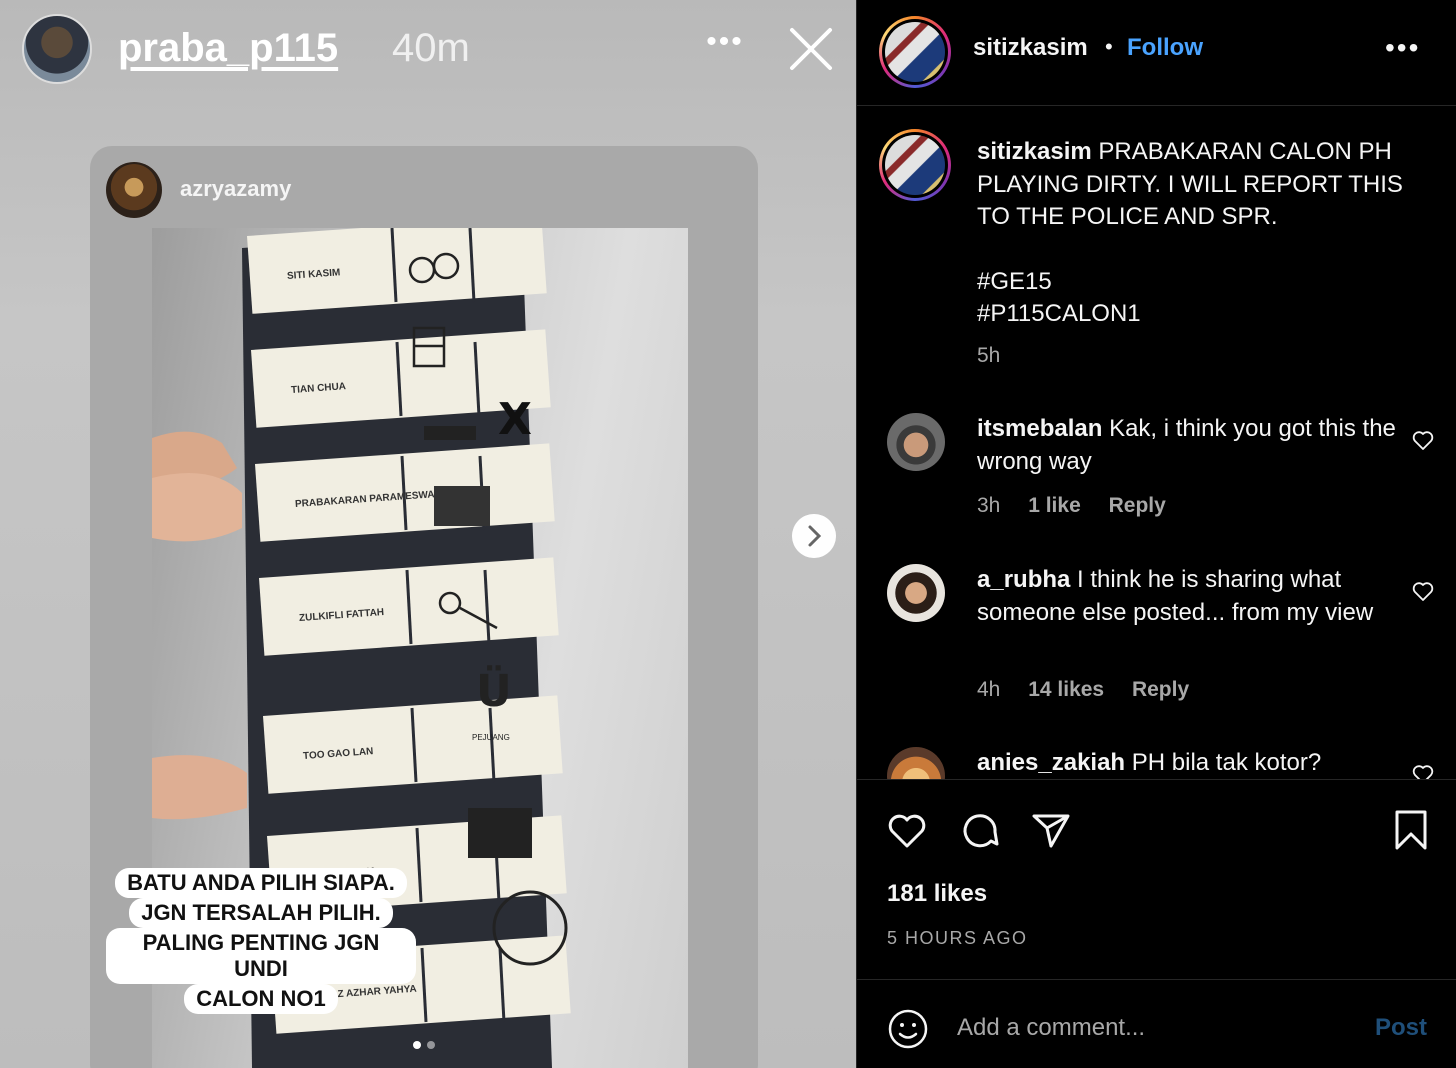 This screenshot has width=1456, height=1068. I want to click on dot-active, so click(417, 1045).